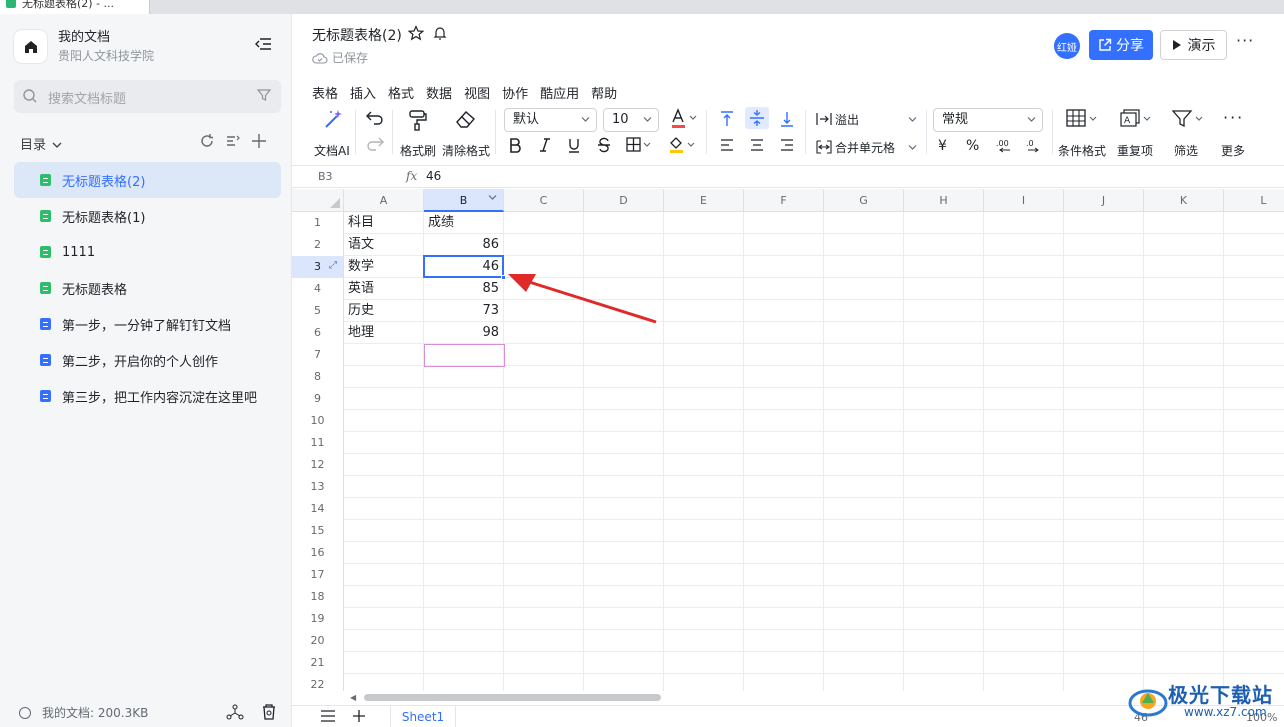 The image size is (1284, 727). I want to click on column-header: L, so click(1254, 200).